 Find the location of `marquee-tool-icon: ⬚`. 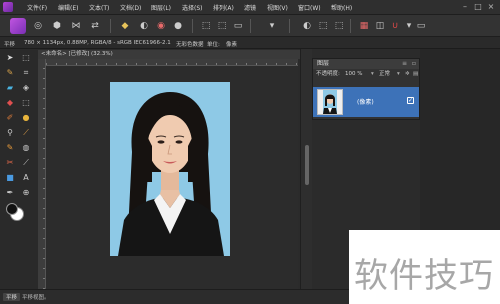

marquee-tool-icon: ⬚ is located at coordinates (26, 103).